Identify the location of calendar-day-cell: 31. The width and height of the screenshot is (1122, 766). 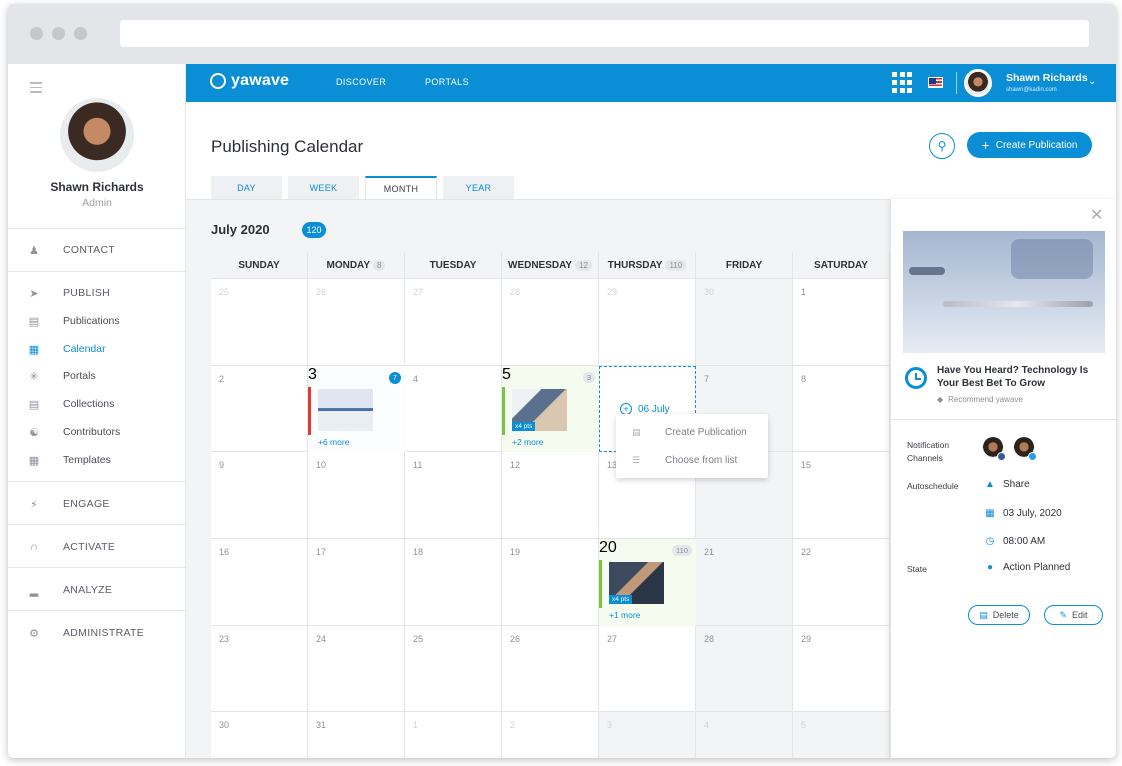
(356, 735).